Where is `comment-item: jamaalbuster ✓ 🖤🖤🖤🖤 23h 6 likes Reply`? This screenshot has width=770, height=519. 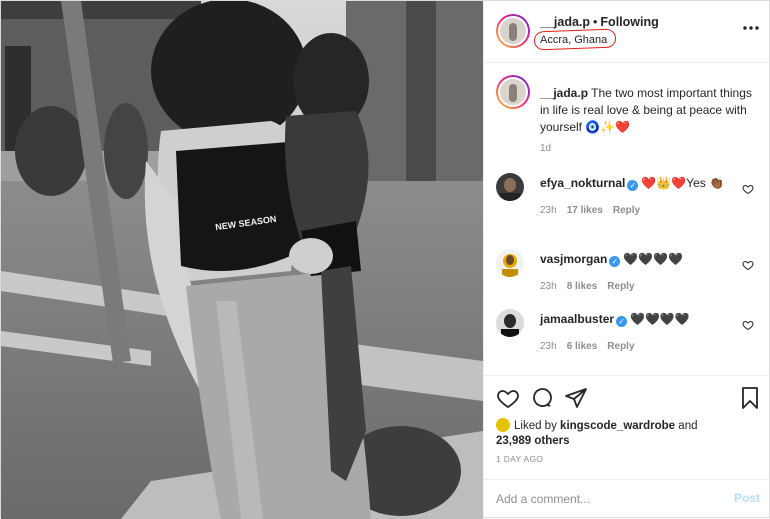 comment-item: jamaalbuster ✓ 🖤🖤🖤🖤 23h 6 likes Reply is located at coordinates (631, 337).